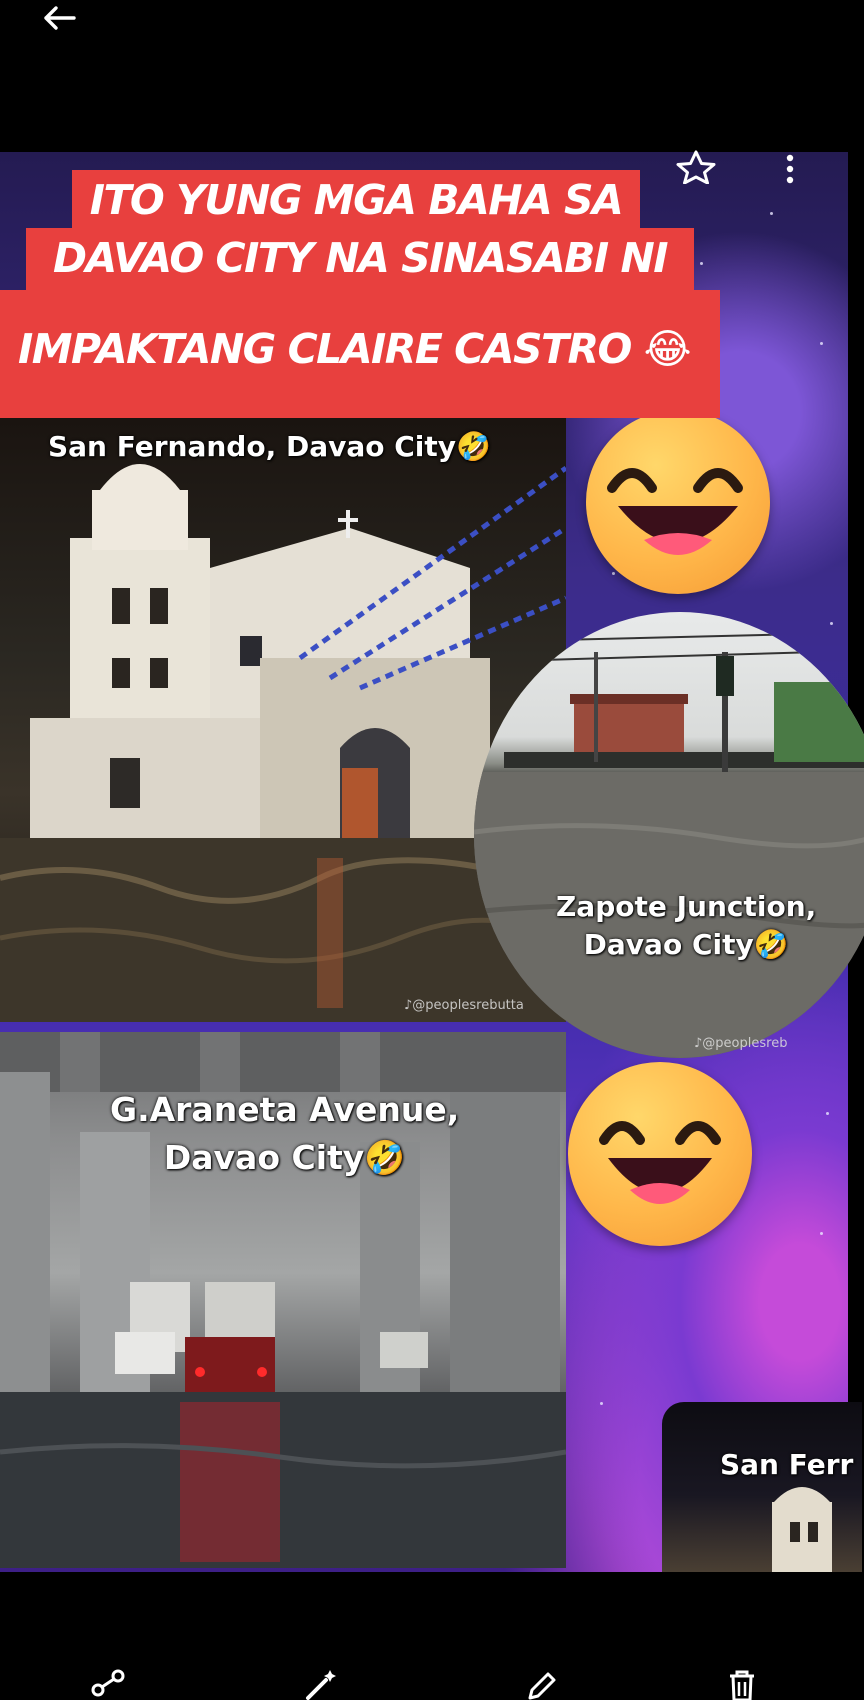  Describe the element at coordinates (686, 926) in the screenshot. I see `photo-caption-zapote-junction: Zapote Junction, Davao City🤣` at that location.